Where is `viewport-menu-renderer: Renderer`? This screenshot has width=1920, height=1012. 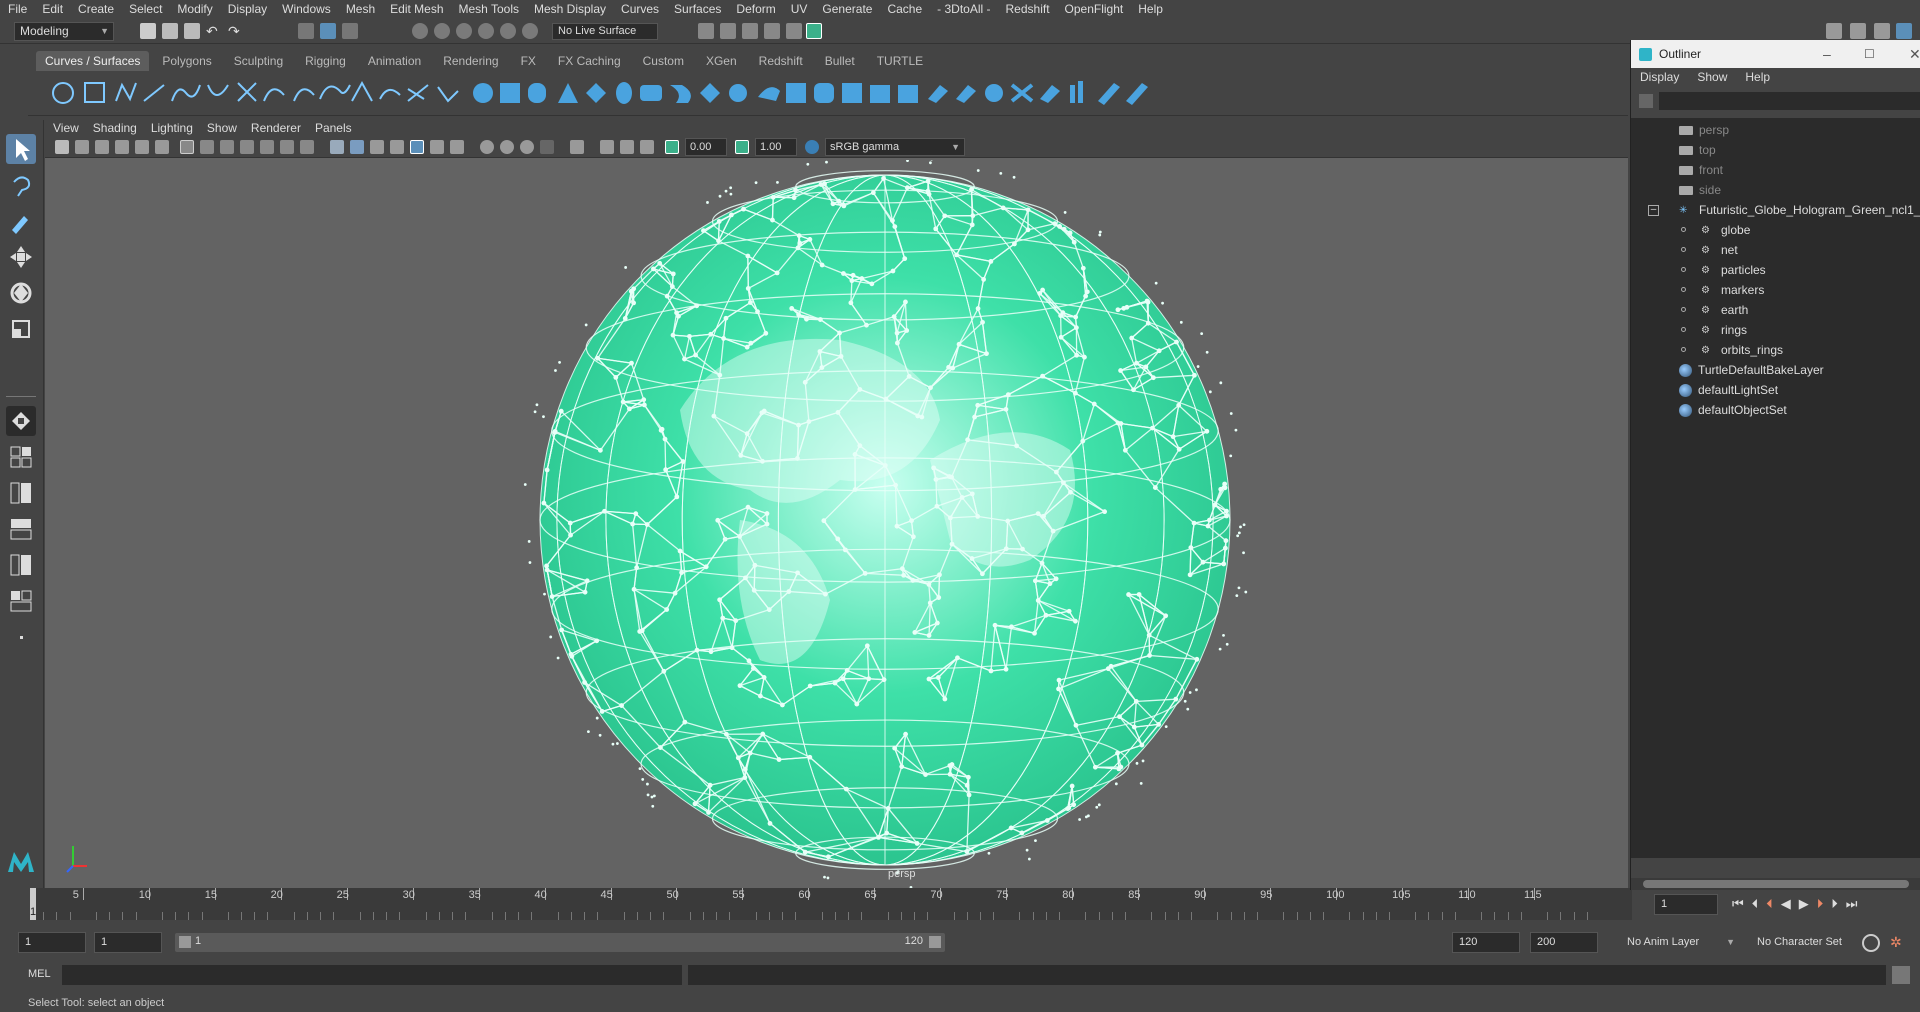 viewport-menu-renderer: Renderer is located at coordinates (276, 128).